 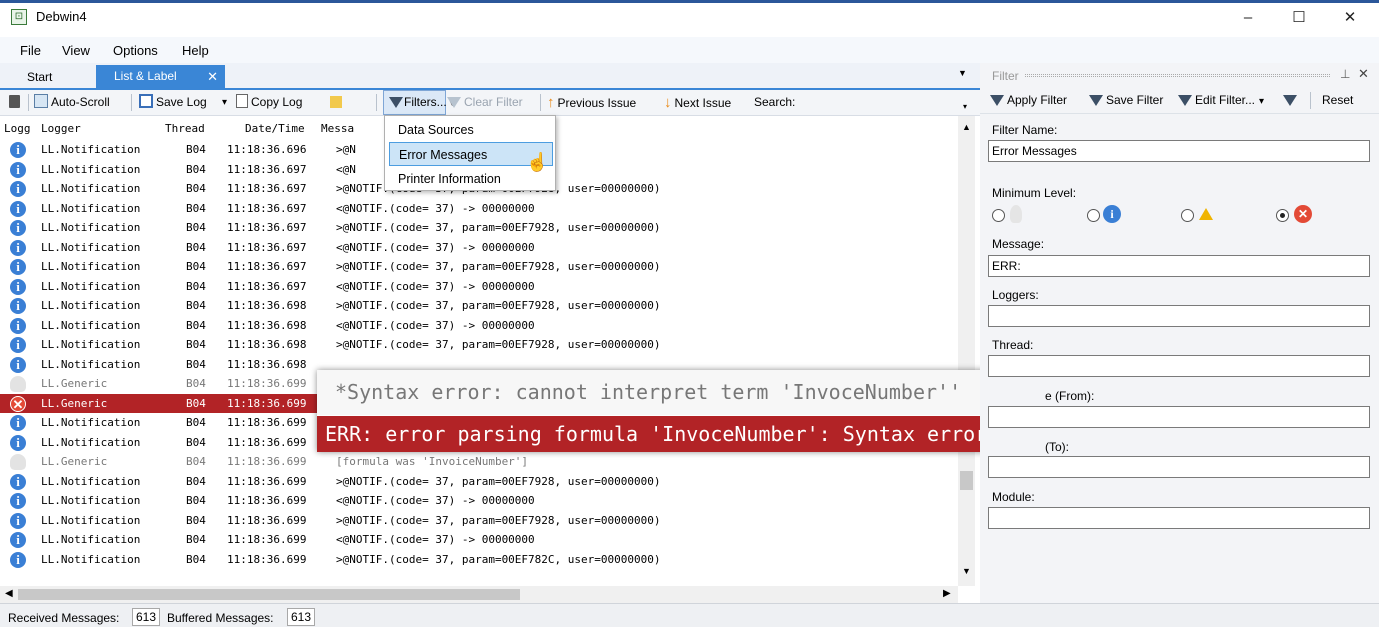 What do you see at coordinates (30, 50) in the screenshot?
I see `menu-file: File` at bounding box center [30, 50].